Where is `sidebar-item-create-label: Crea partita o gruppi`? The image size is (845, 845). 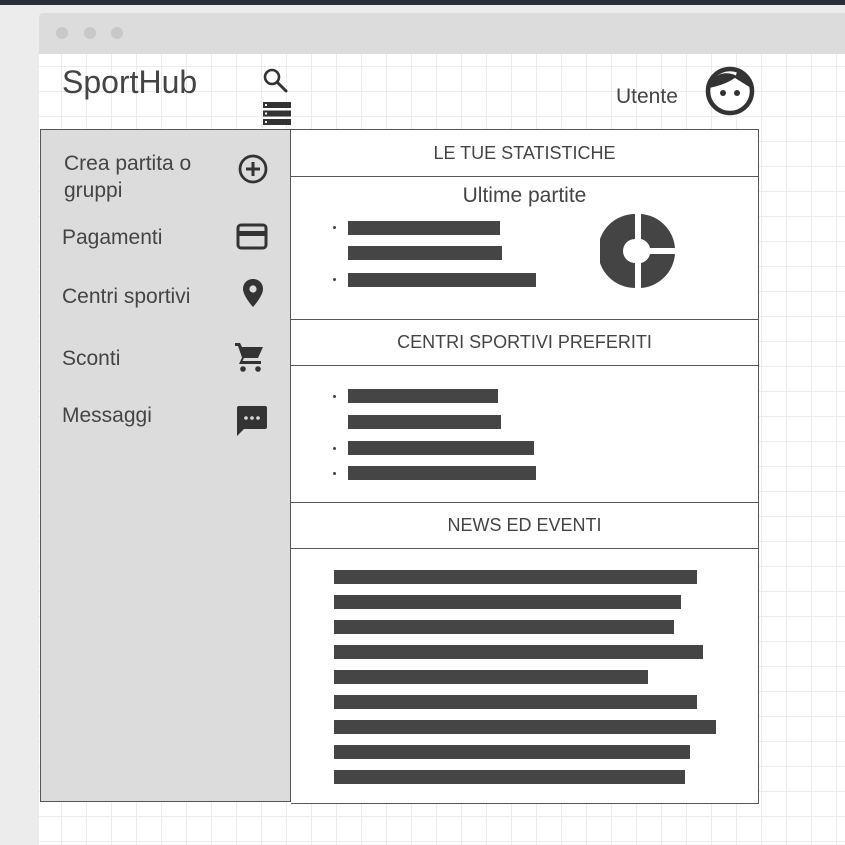
sidebar-item-create-label: Crea partita o gruppi is located at coordinates (144, 177).